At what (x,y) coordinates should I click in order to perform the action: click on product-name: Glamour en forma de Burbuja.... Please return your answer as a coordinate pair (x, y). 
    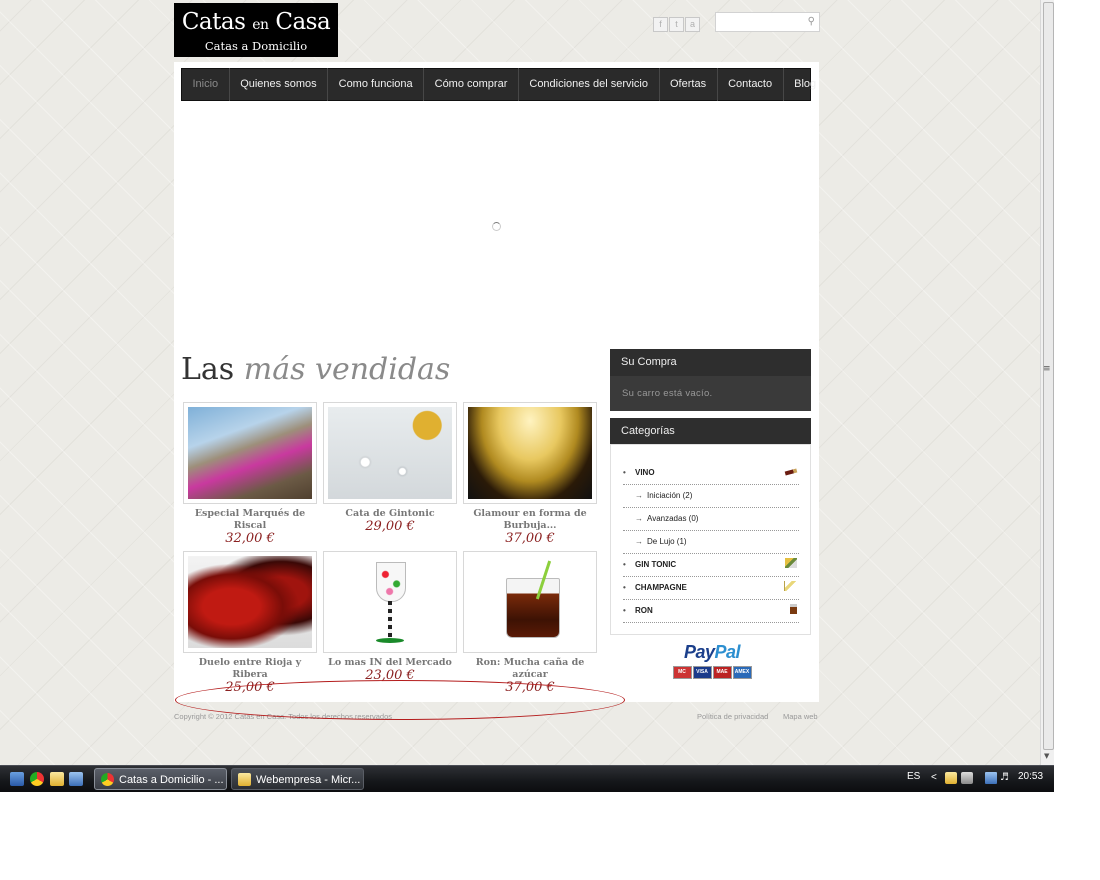
    Looking at the image, I should click on (530, 520).